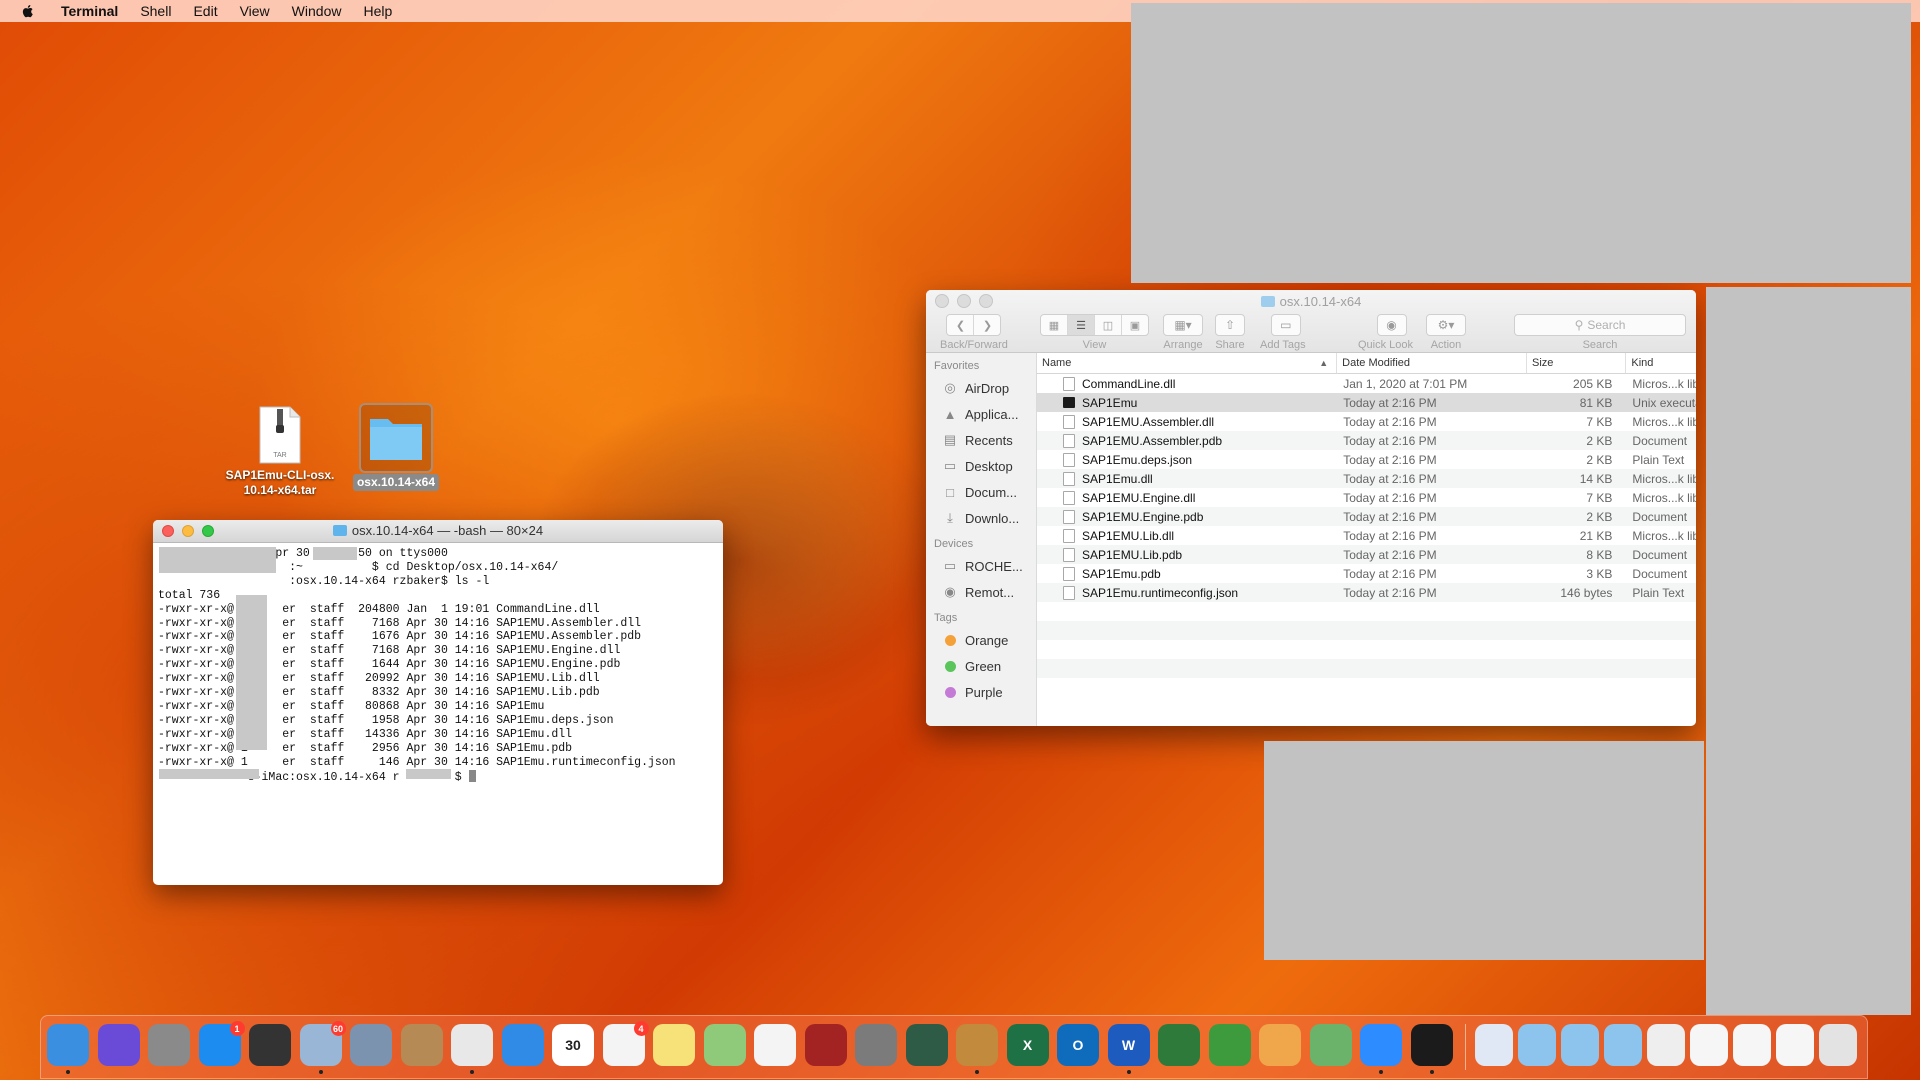 Image resolution: width=1920 pixels, height=1080 pixels. Describe the element at coordinates (1537, 1045) in the screenshot. I see `folder-icon` at that location.